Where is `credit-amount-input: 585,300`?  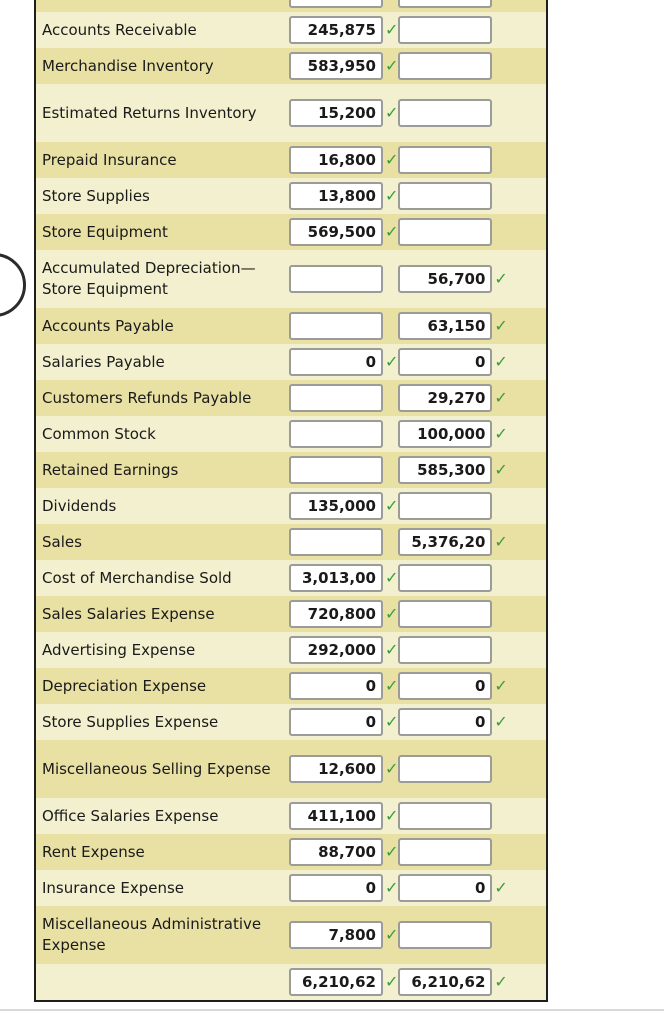 credit-amount-input: 585,300 is located at coordinates (445, 470).